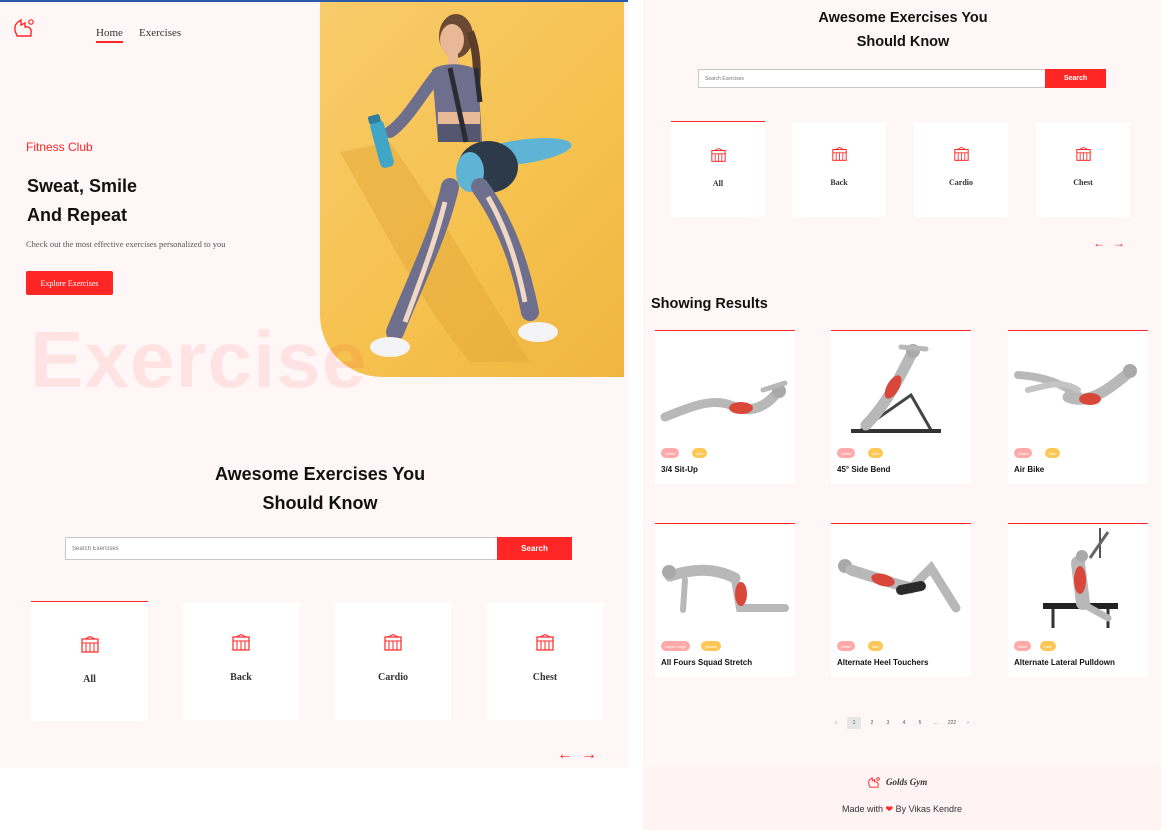 This screenshot has width=1169, height=830. What do you see at coordinates (69, 283) in the screenshot?
I see `explore-exercises-button: Explore Exercises` at bounding box center [69, 283].